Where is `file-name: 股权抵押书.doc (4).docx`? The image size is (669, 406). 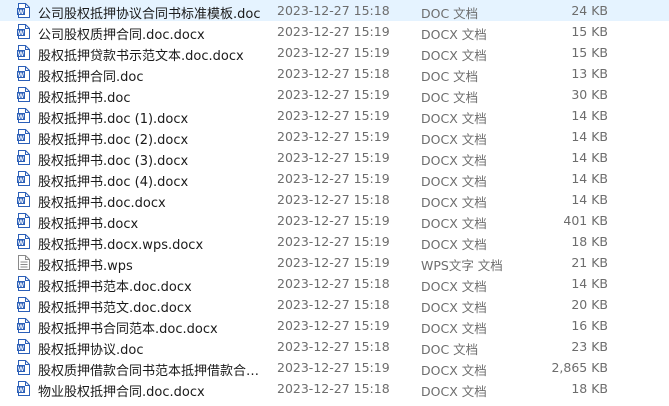
file-name: 股权抵押书.doc (4).docx is located at coordinates (113, 182).